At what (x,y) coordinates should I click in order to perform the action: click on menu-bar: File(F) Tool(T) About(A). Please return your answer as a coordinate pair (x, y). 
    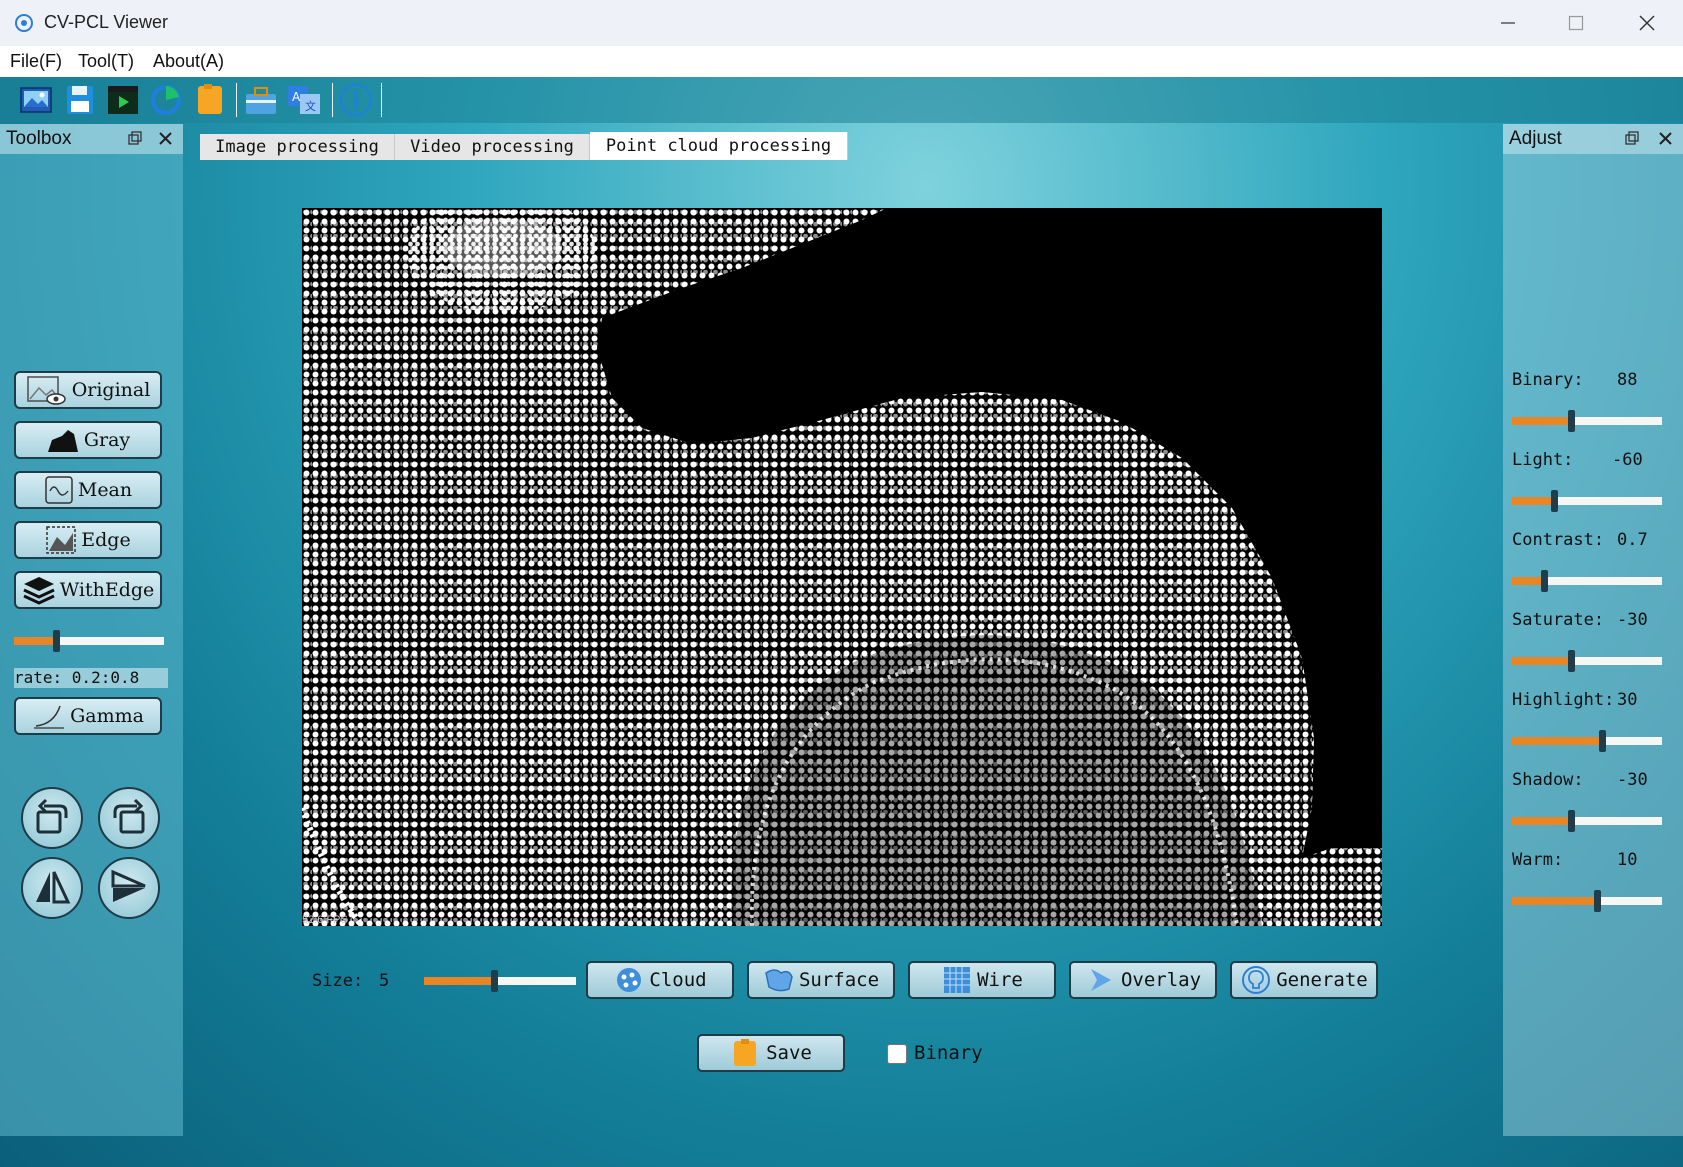
    Looking at the image, I should click on (841, 61).